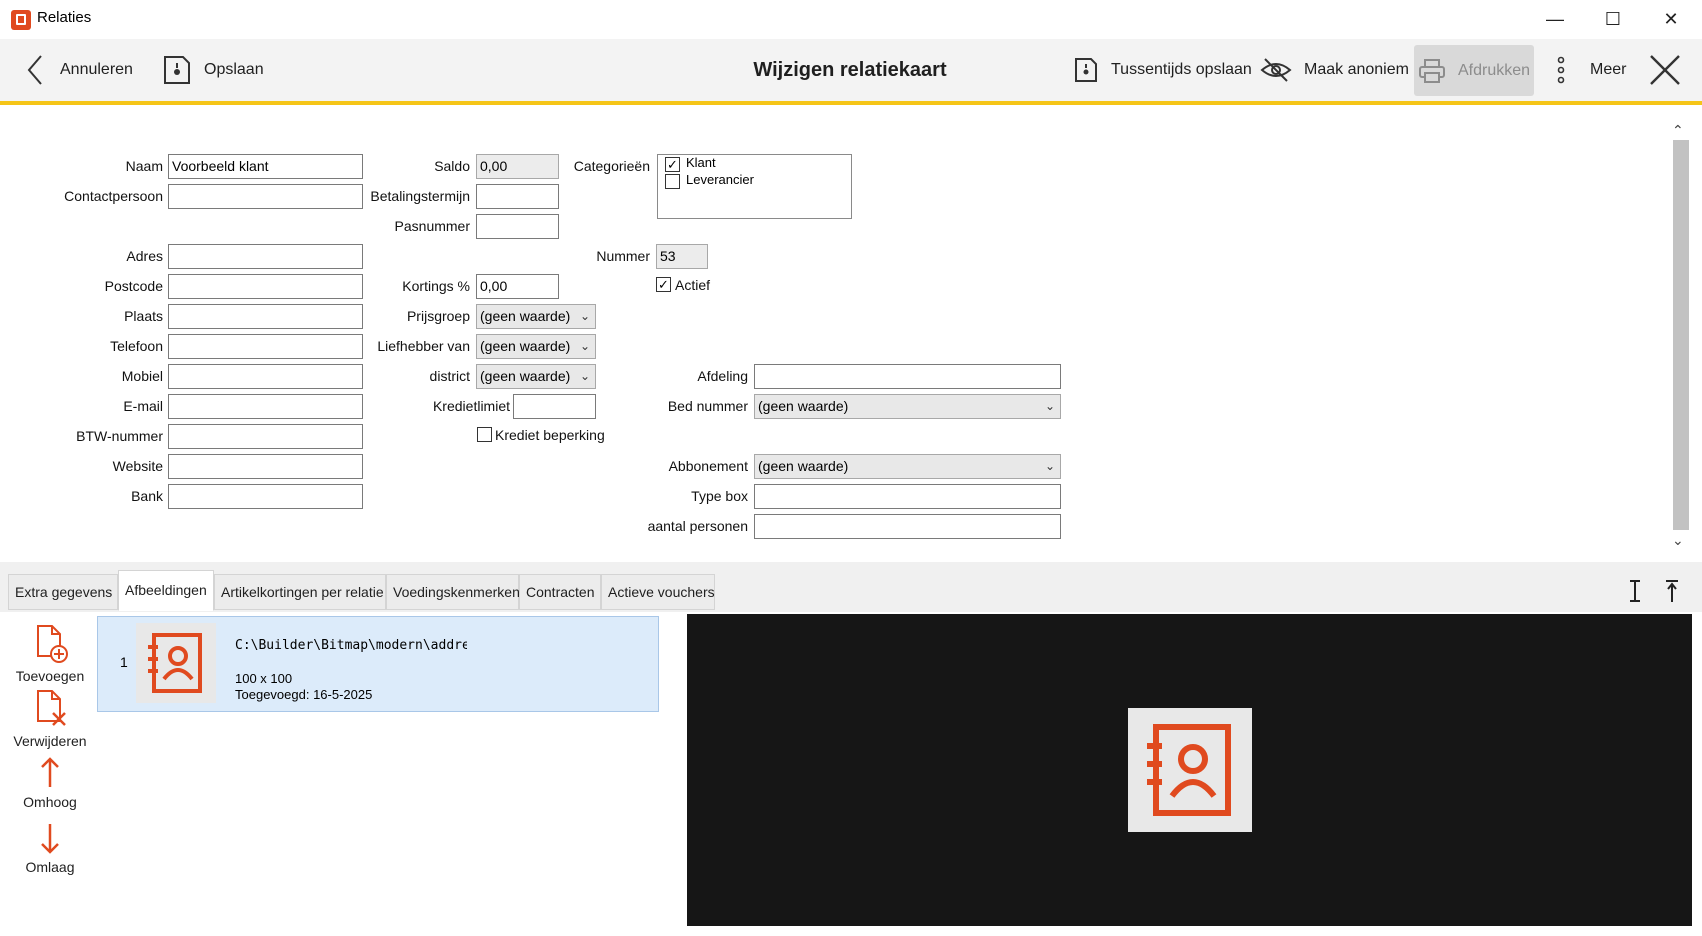 The image size is (1702, 936). What do you see at coordinates (423, 346) in the screenshot?
I see `liefhebber-label: Liefhebber van` at bounding box center [423, 346].